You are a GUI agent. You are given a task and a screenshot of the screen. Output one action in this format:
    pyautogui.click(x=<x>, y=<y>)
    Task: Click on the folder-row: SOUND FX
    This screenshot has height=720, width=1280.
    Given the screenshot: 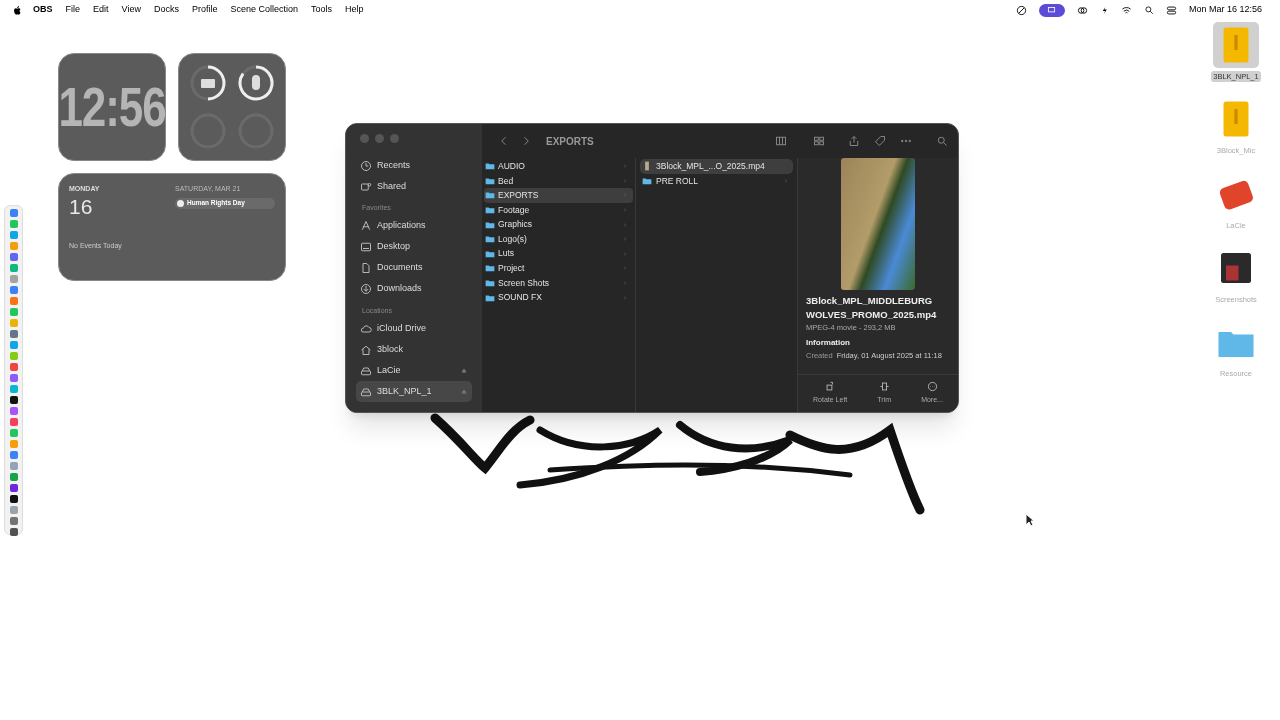 What is the action you would take?
    pyautogui.click(x=558, y=297)
    